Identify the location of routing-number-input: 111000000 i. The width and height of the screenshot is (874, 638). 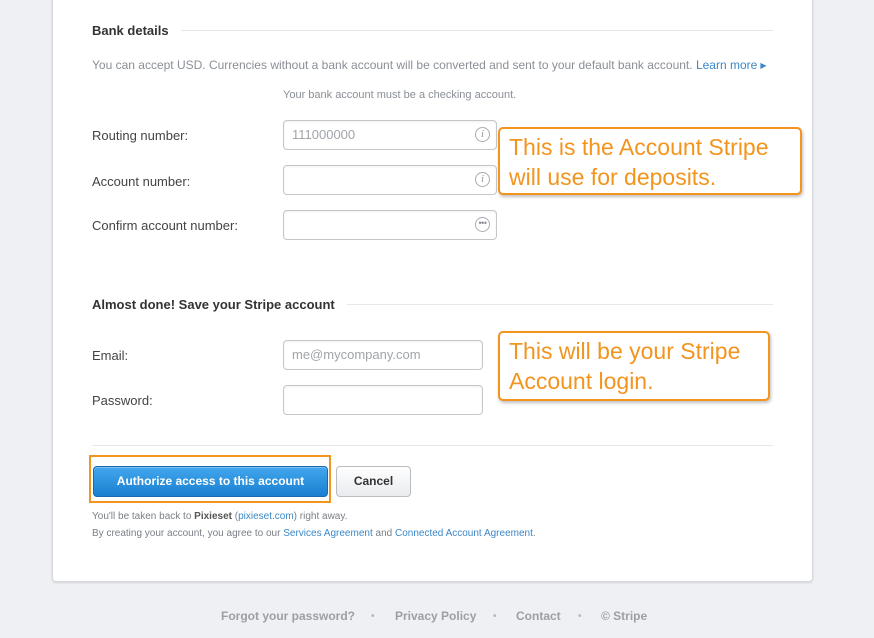
(390, 135).